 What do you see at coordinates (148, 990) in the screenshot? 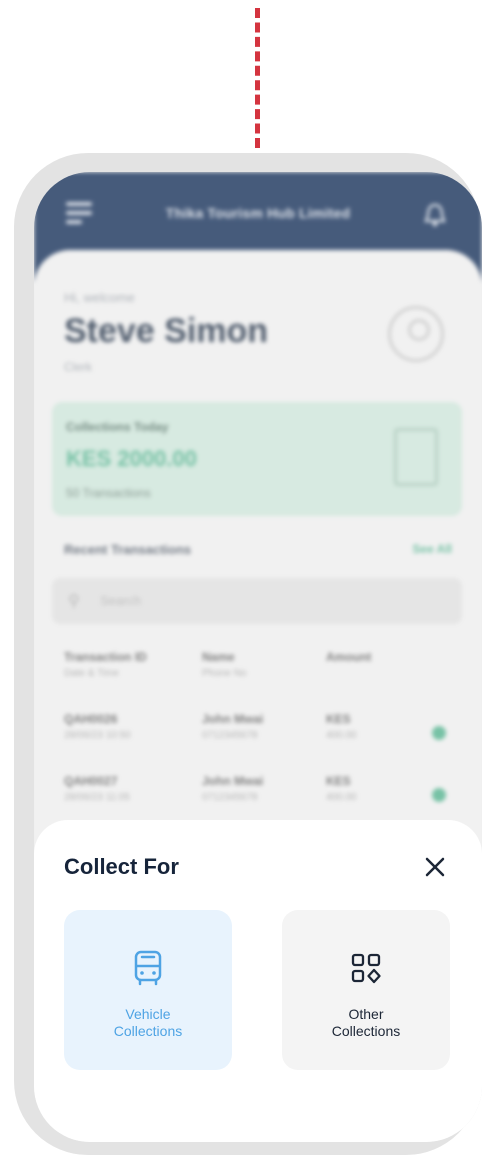
I see `vehicle-collections-button: Vehicle Collections` at bounding box center [148, 990].